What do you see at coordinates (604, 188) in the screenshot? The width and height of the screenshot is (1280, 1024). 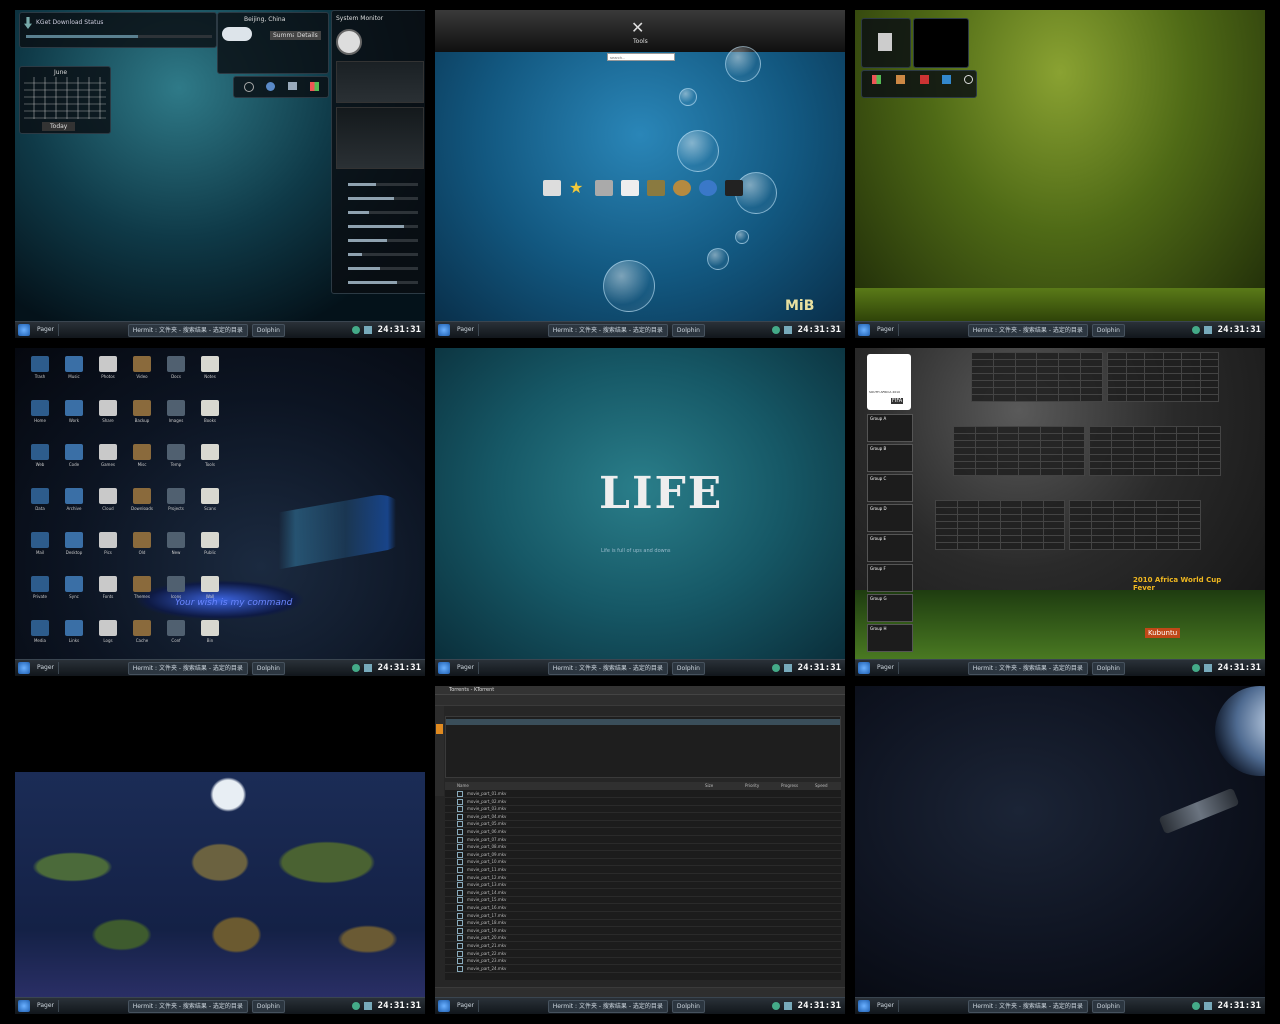 I see `apps-icon` at bounding box center [604, 188].